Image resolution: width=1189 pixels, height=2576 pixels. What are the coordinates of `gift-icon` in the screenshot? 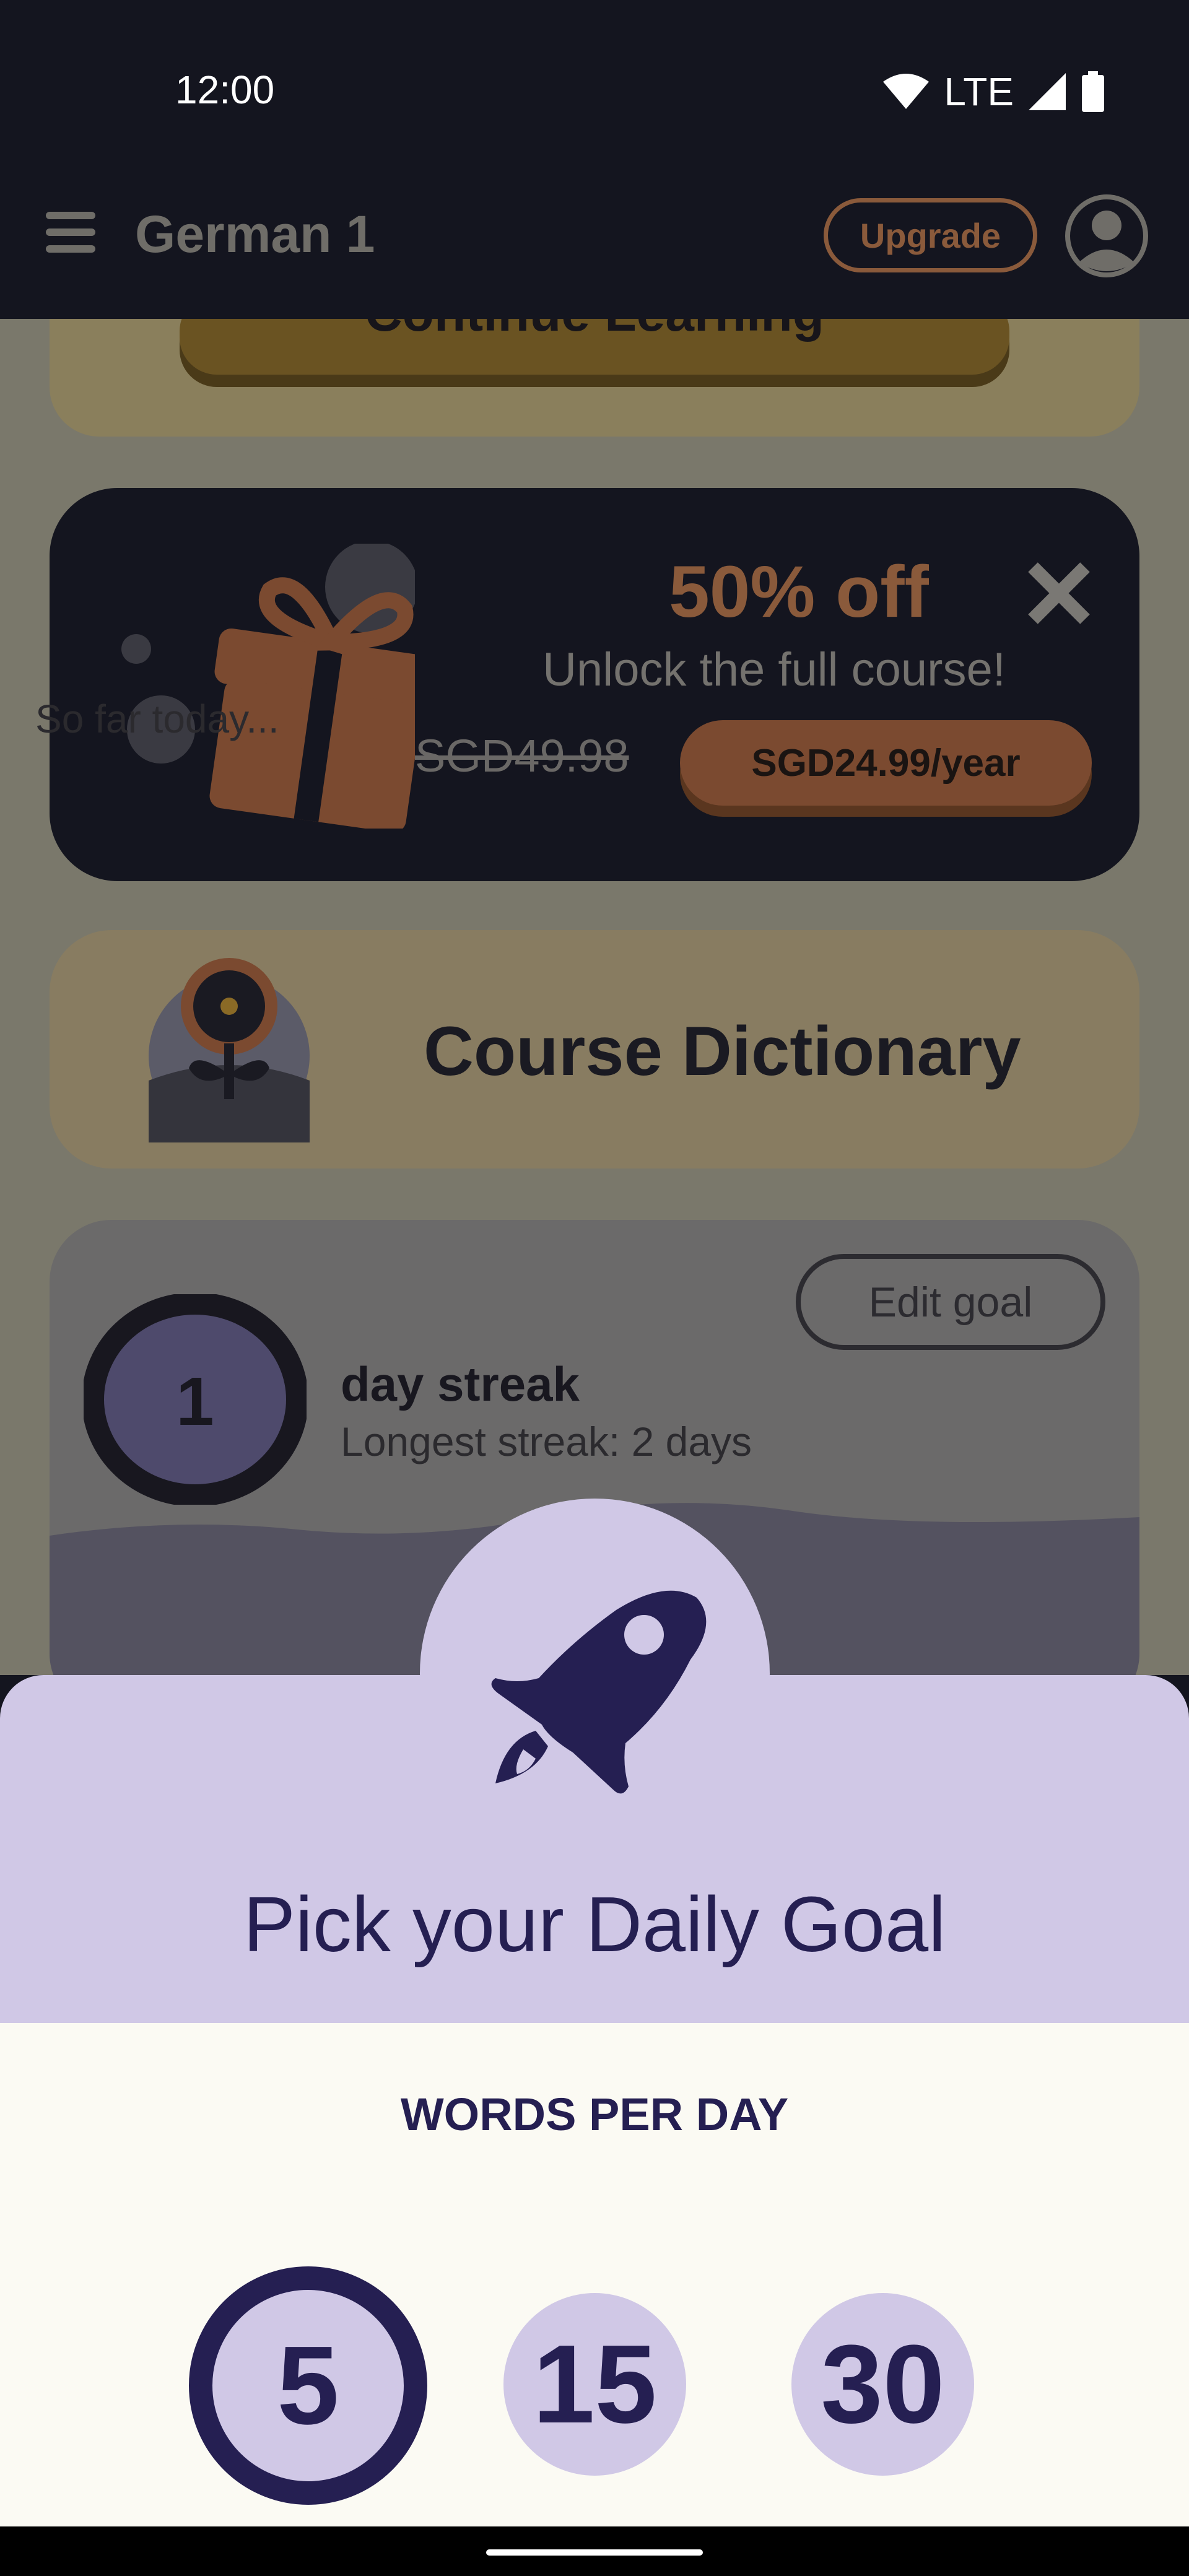 It's located at (268, 686).